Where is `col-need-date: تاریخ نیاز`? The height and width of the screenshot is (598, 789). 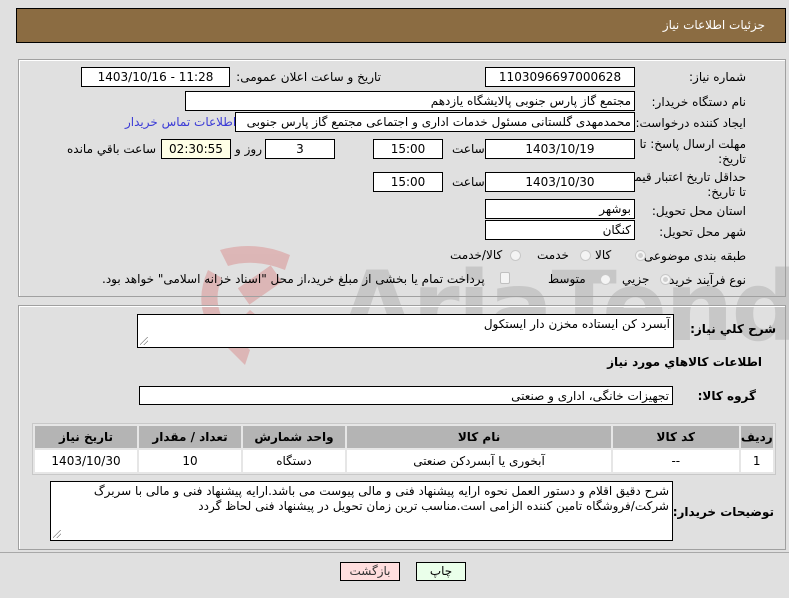 col-need-date: تاریخ نیاز is located at coordinates (86, 437).